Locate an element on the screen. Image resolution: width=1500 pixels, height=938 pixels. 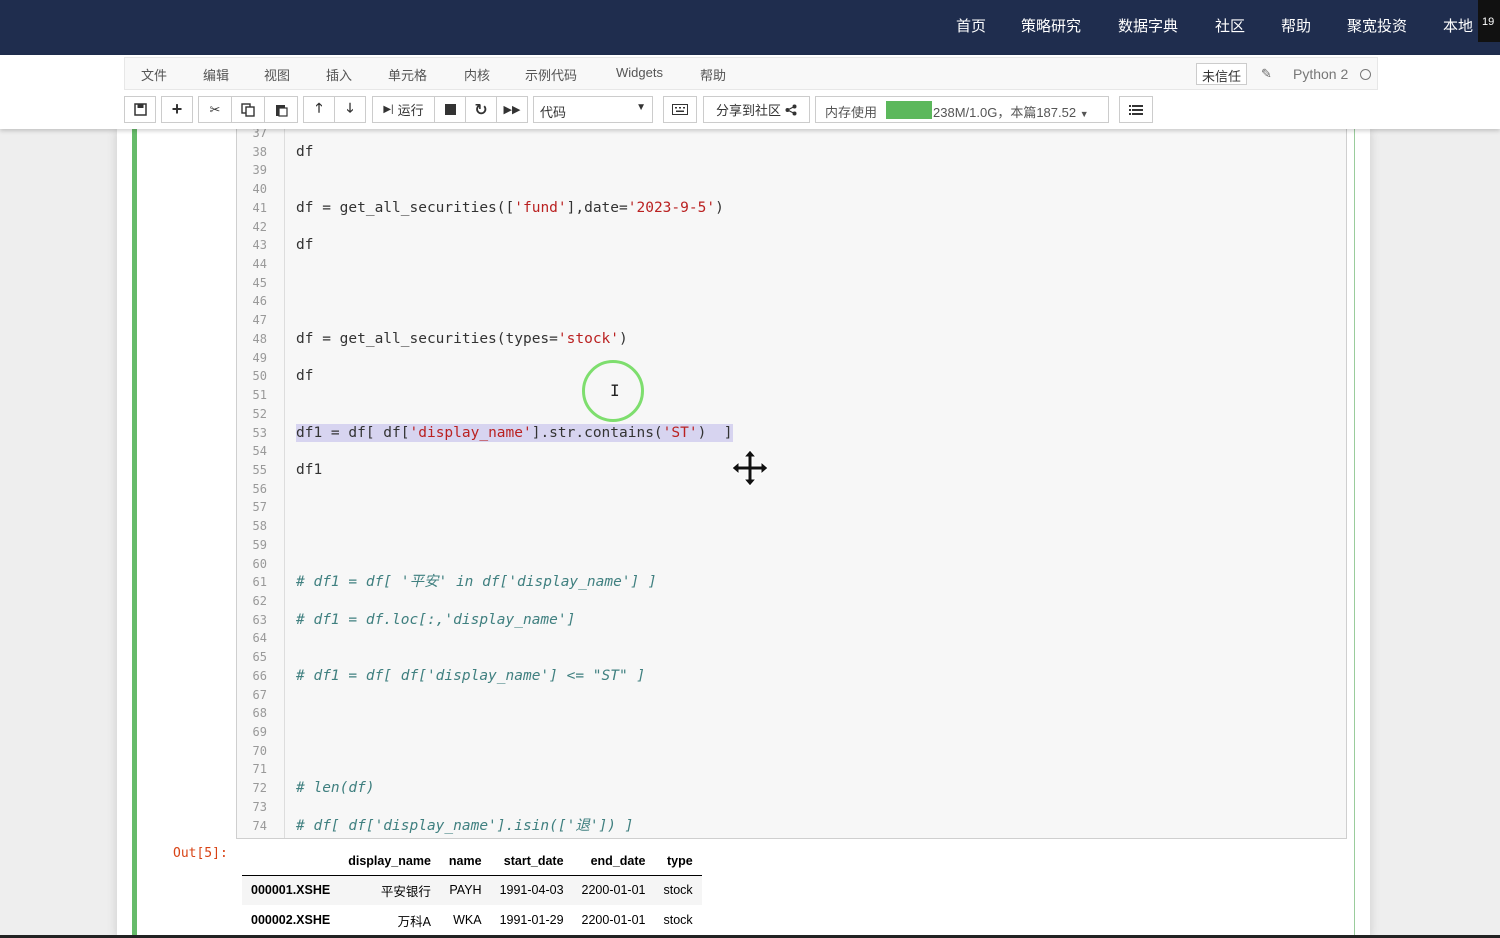
cut-button: ✂ is located at coordinates (215, 109).